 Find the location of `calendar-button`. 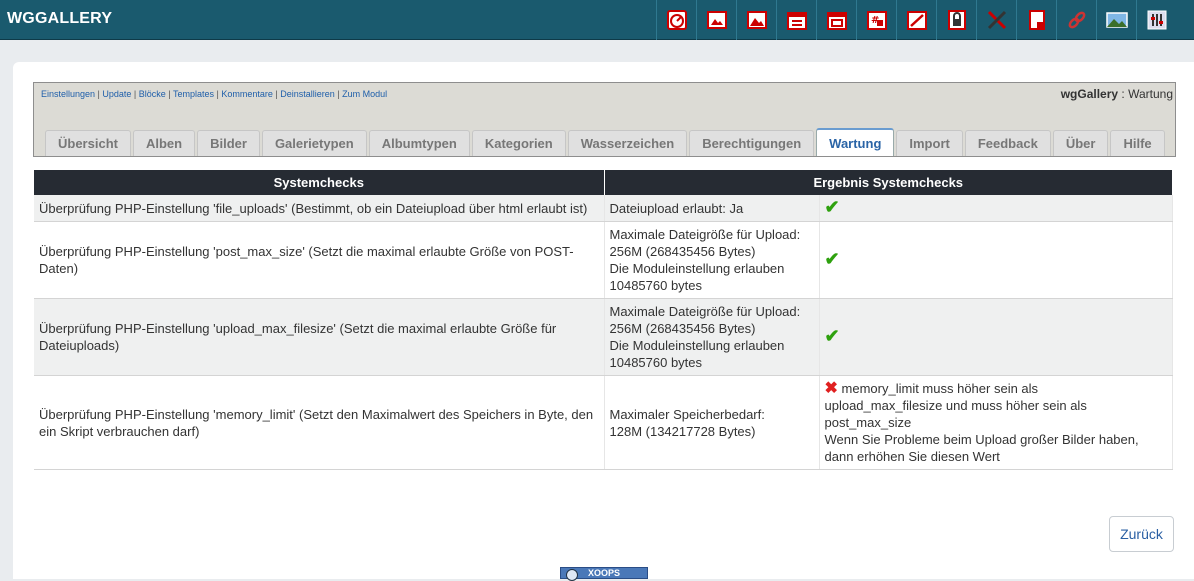

calendar-button is located at coordinates (796, 20).